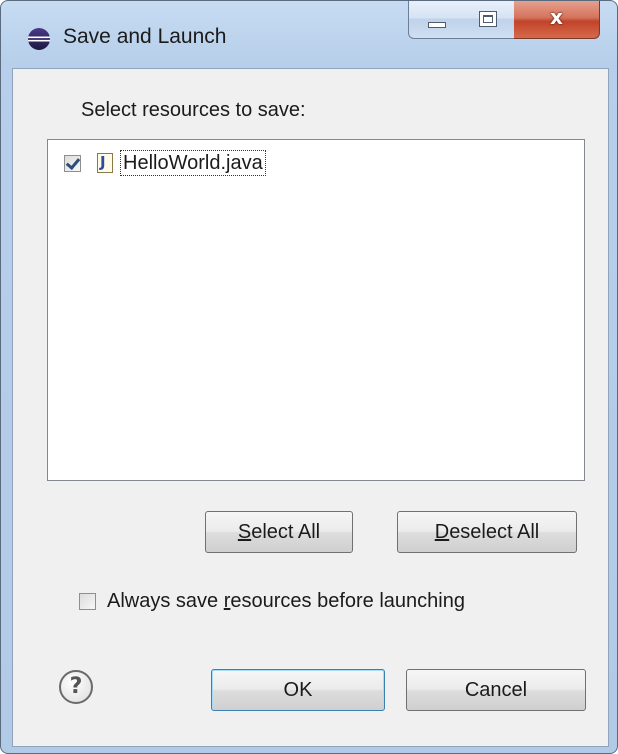 Image resolution: width=618 pixels, height=754 pixels. What do you see at coordinates (193, 110) in the screenshot?
I see `select-resources-label: Select resources to save:` at bounding box center [193, 110].